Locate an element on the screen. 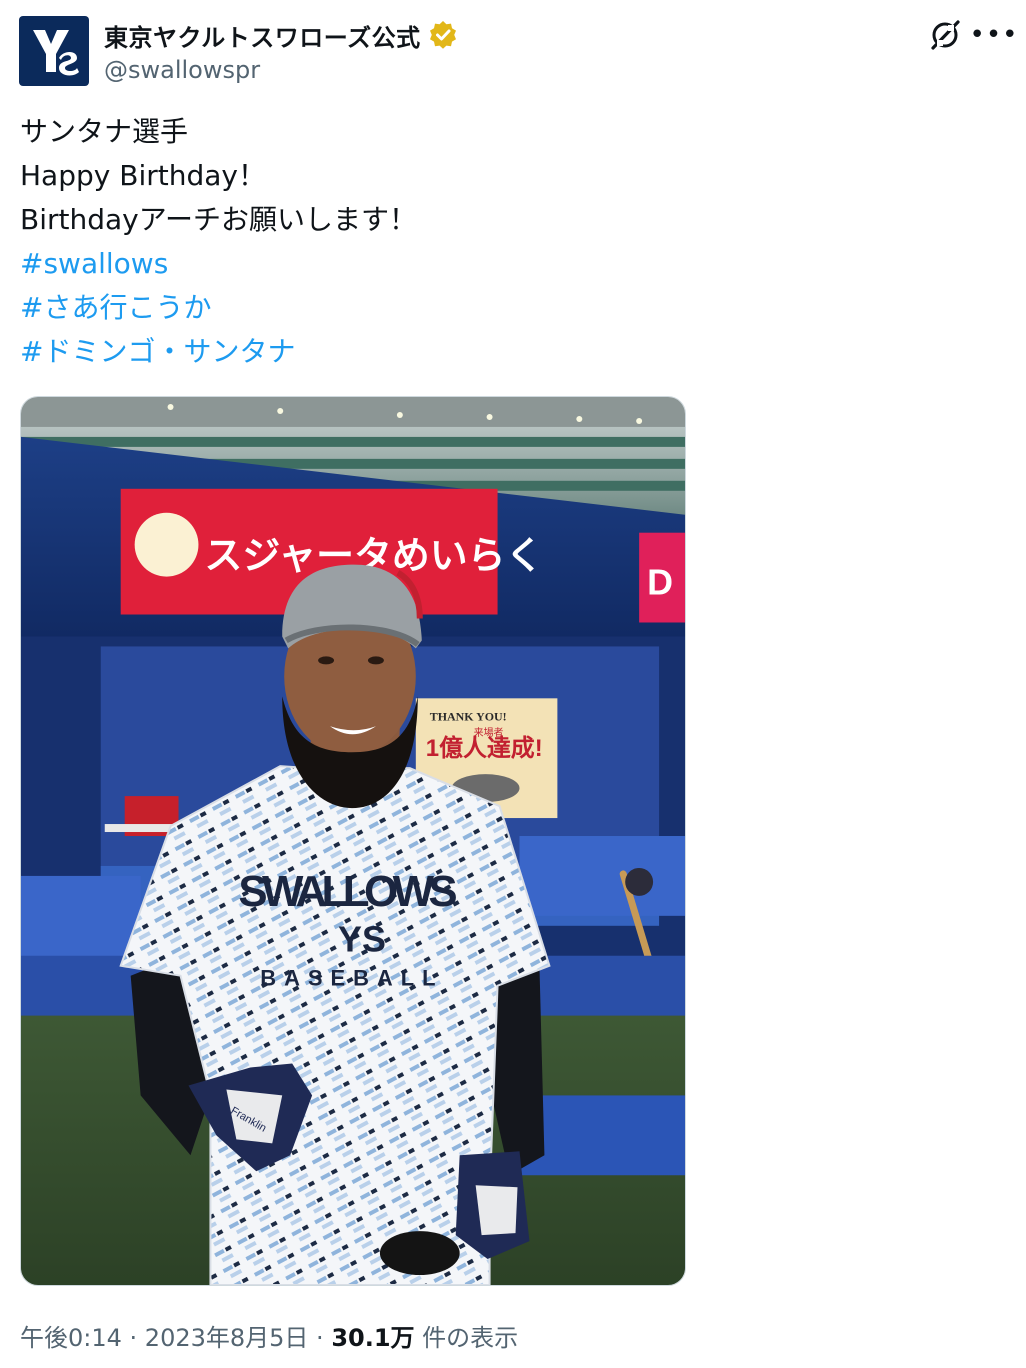 This screenshot has width=1026, height=1368. tweet-time: 午後0:14 is located at coordinates (71, 1338).